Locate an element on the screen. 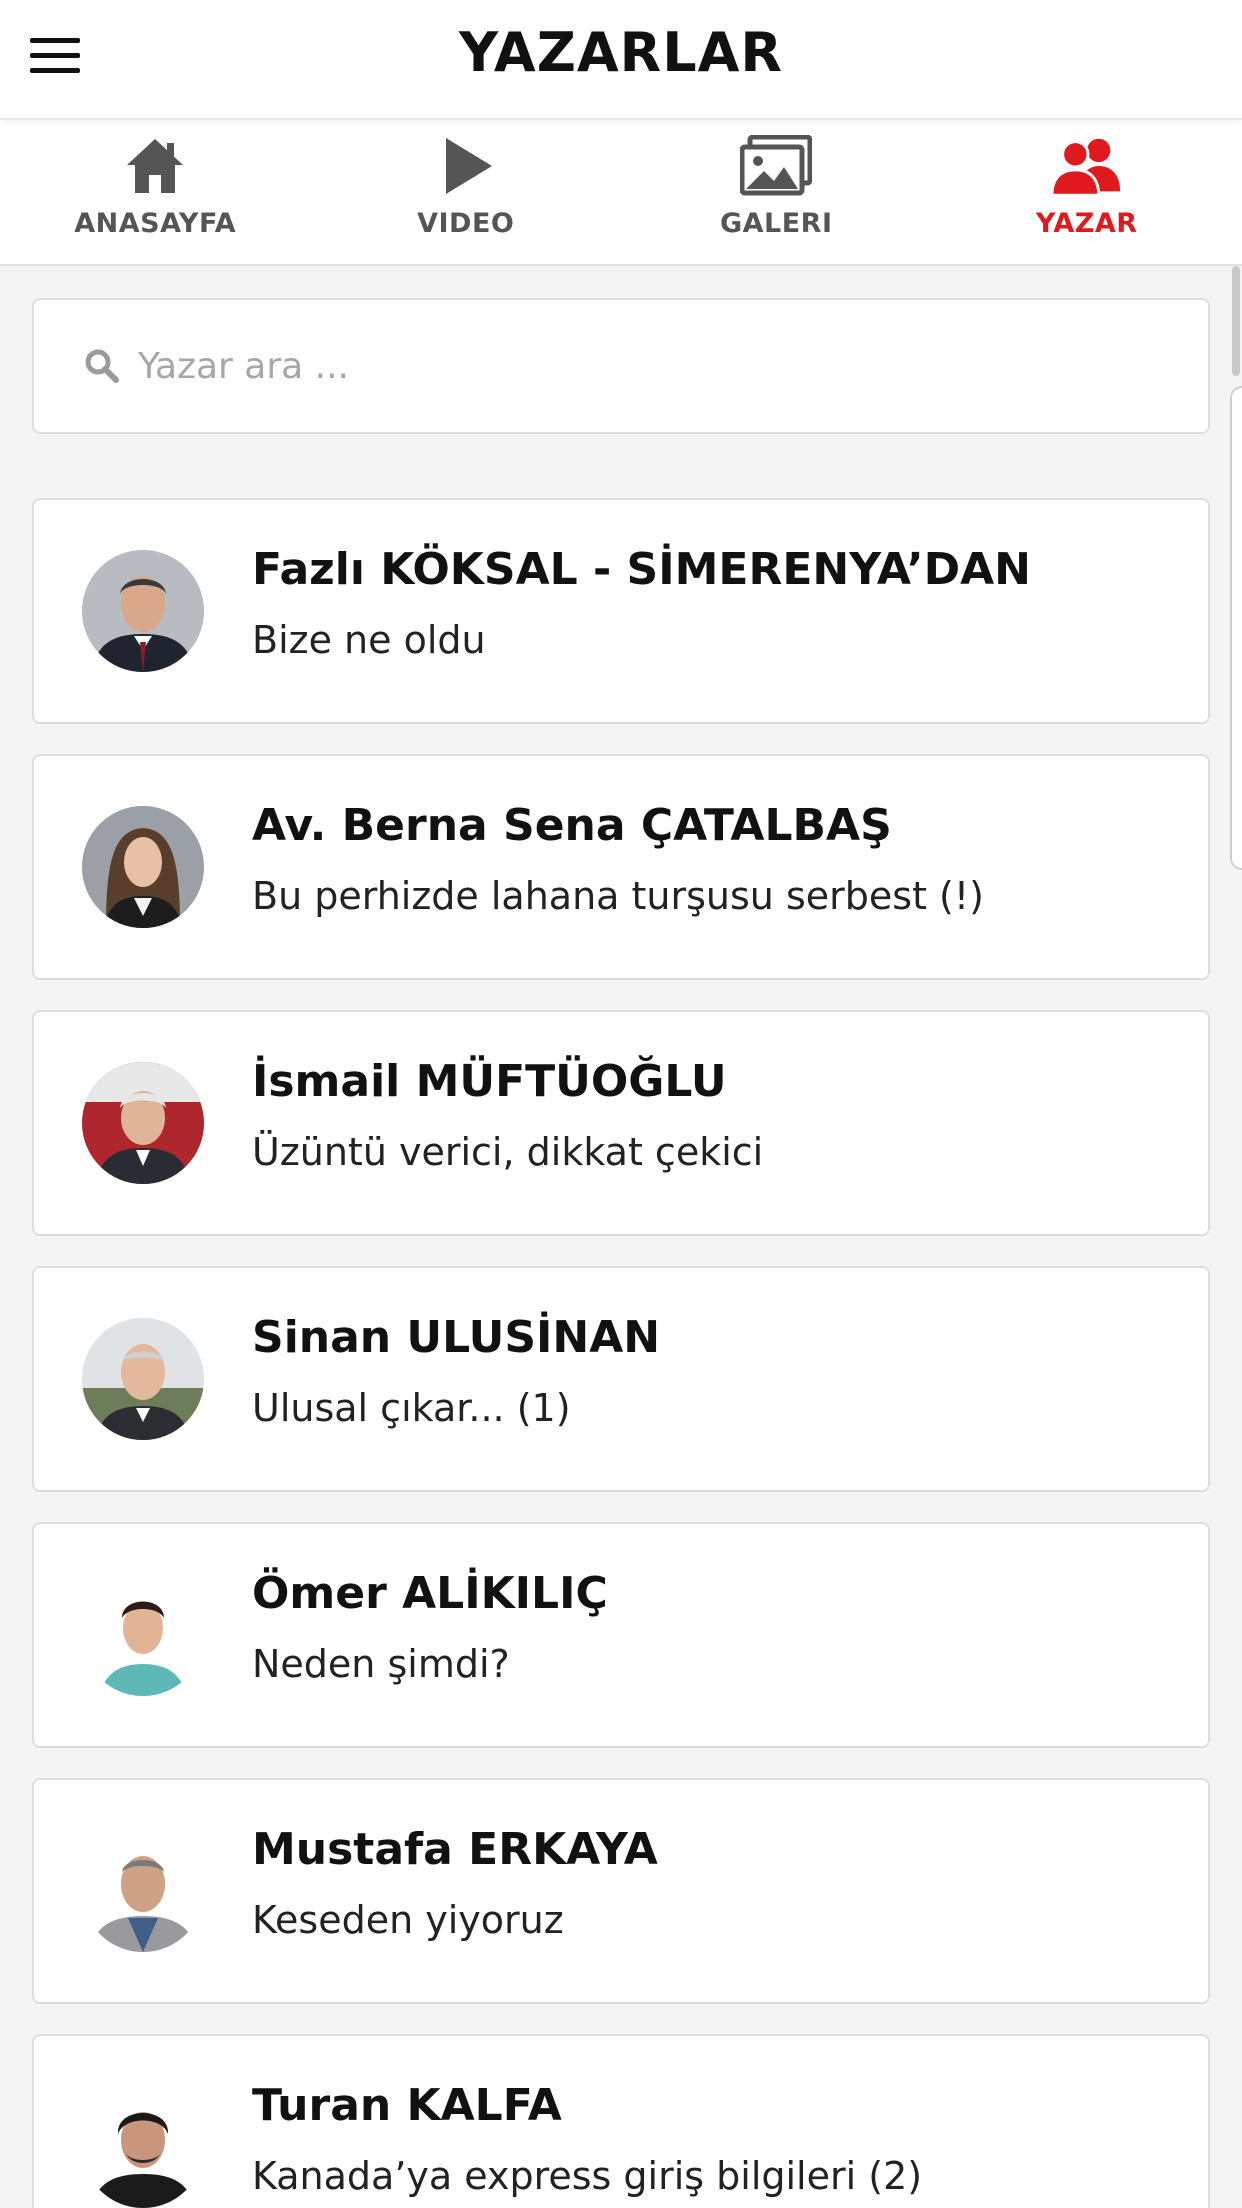 This screenshot has height=2208, width=1242. app-header: YAZARLAR is located at coordinates (621, 60).